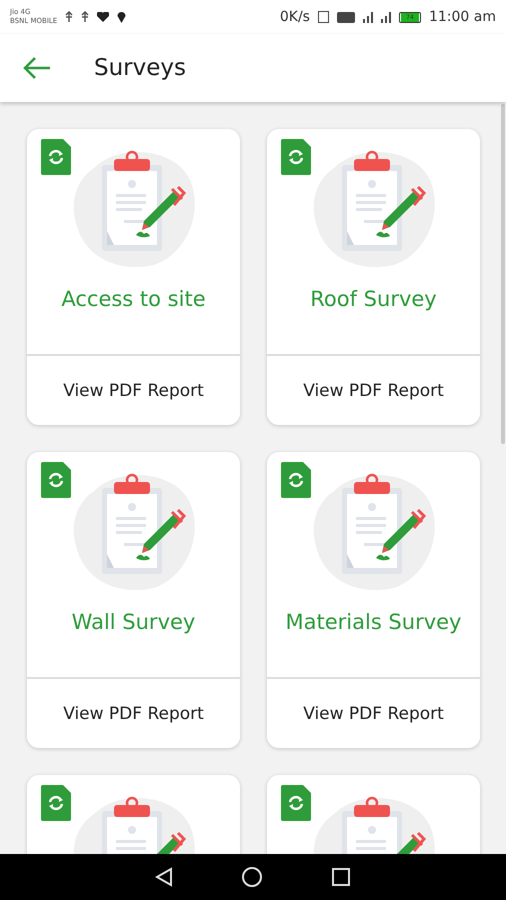  What do you see at coordinates (37, 68) in the screenshot?
I see `back-button` at bounding box center [37, 68].